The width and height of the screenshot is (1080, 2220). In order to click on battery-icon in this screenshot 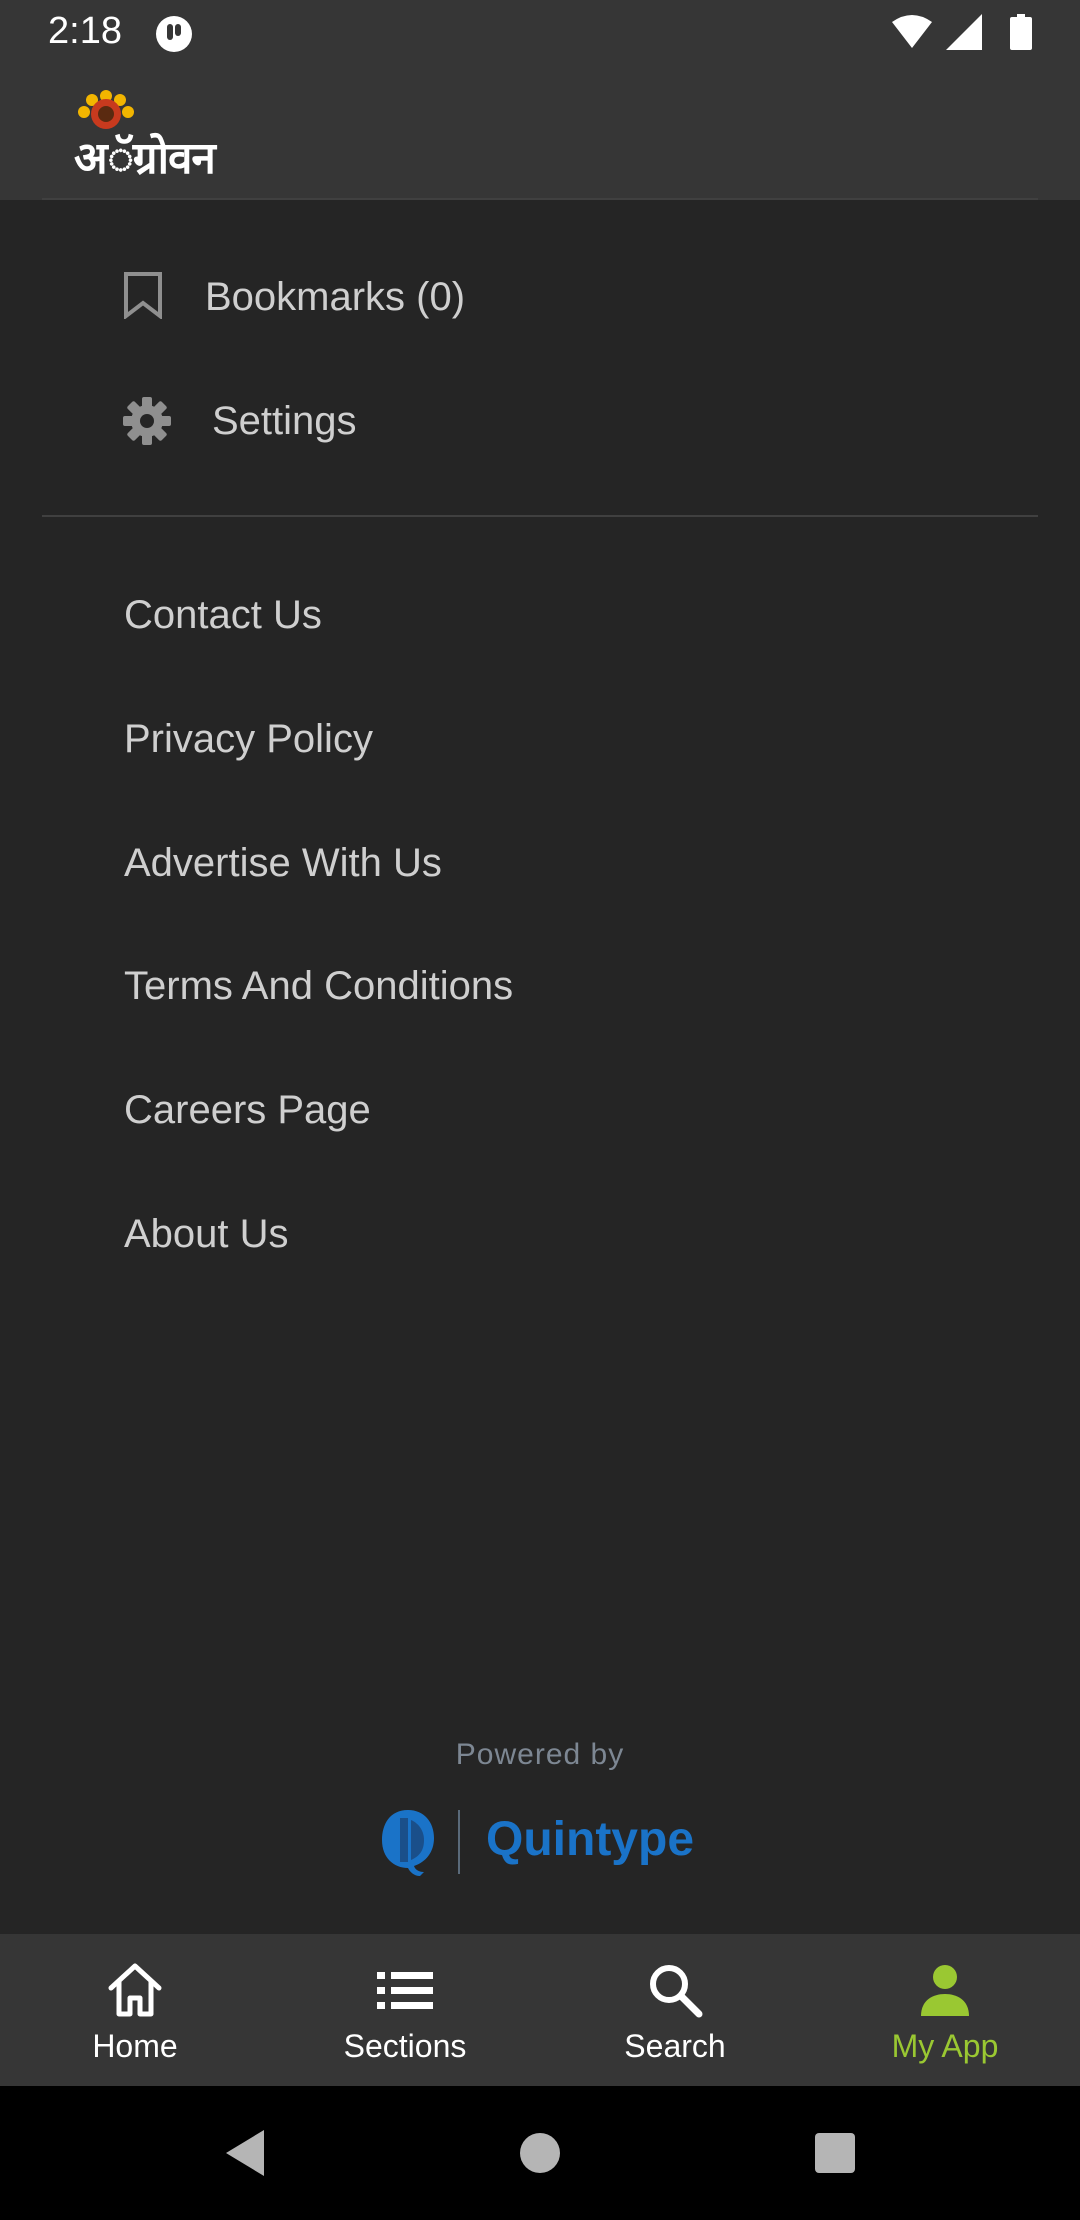, I will do `click(1021, 32)`.